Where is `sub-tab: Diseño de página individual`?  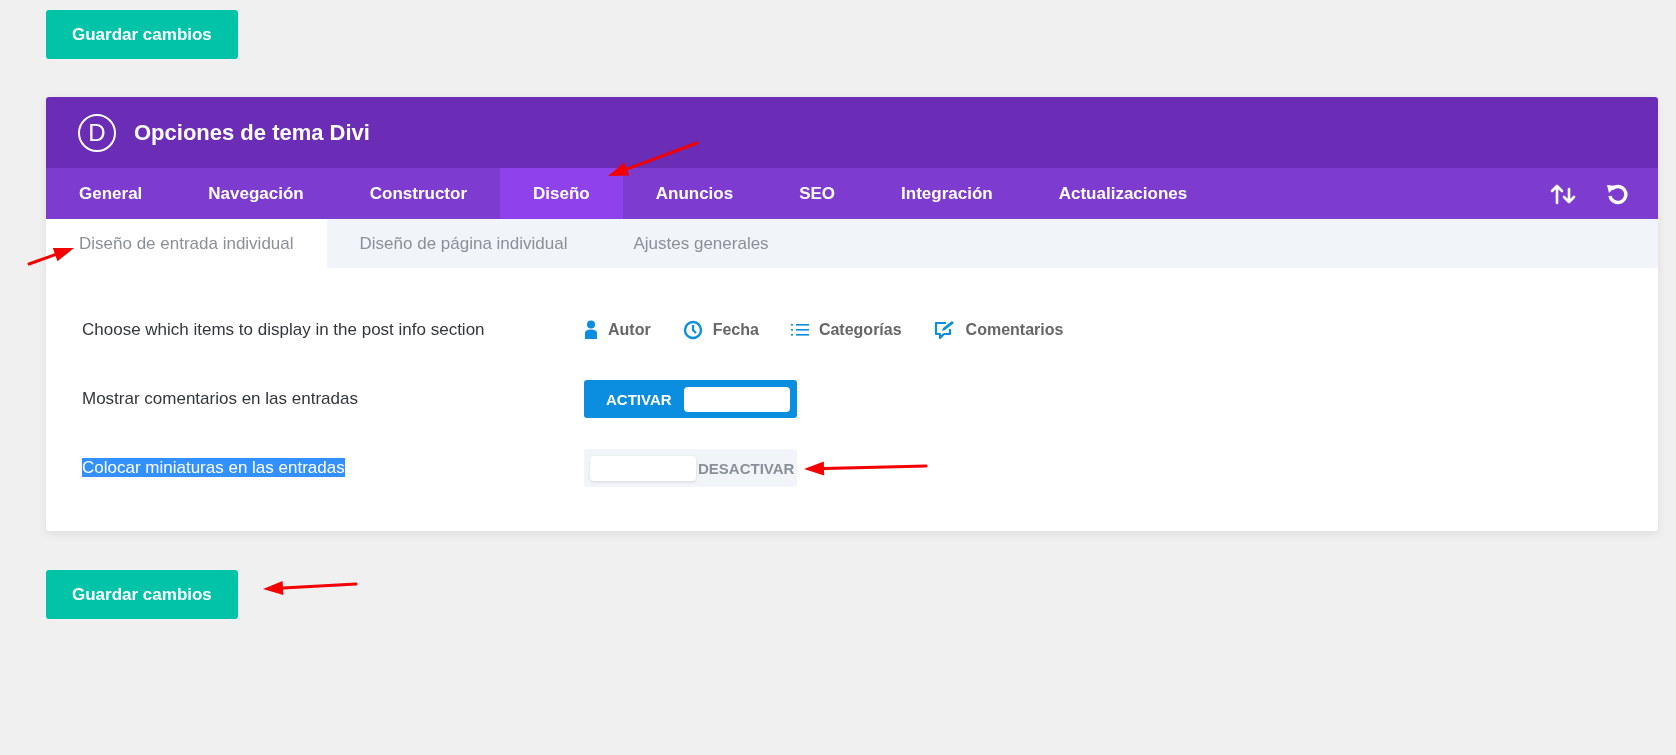 sub-tab: Diseño de página individual is located at coordinates (463, 243).